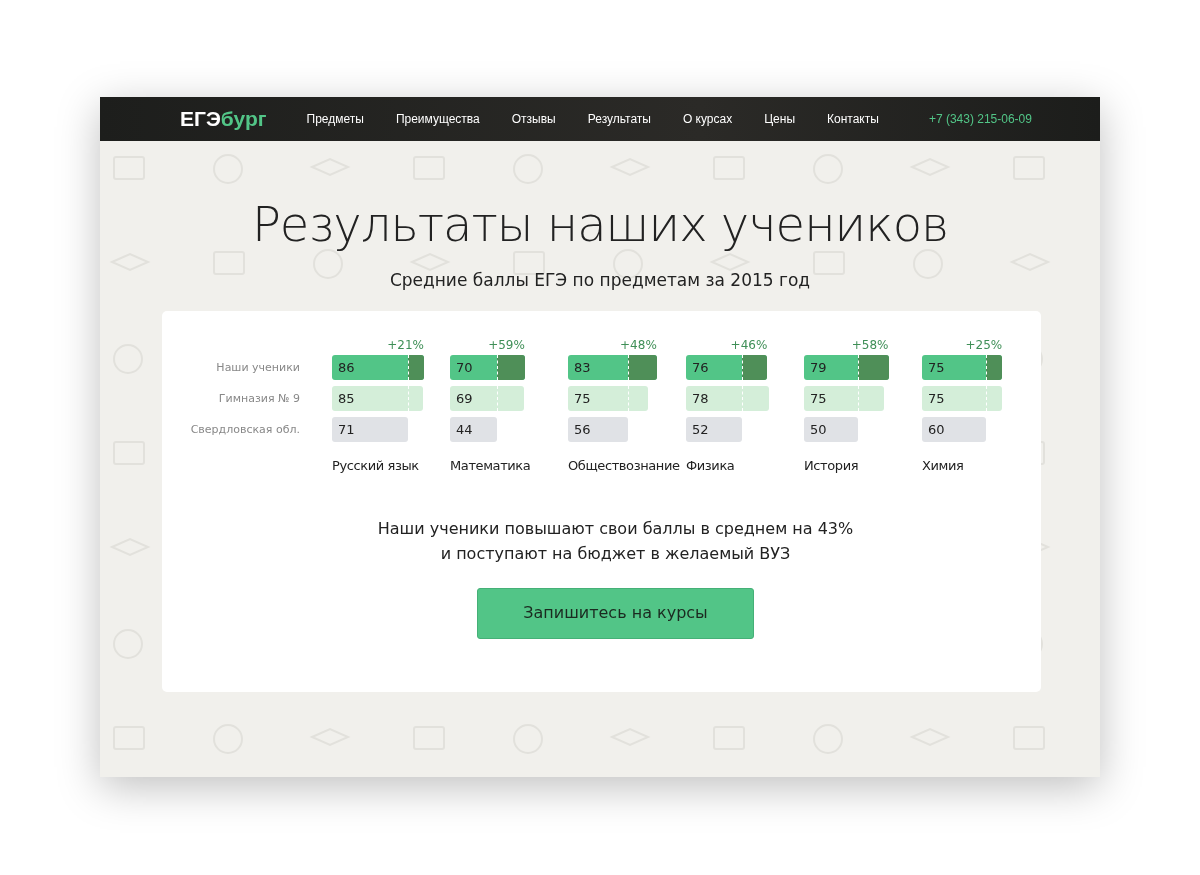 The width and height of the screenshot is (1200, 875). What do you see at coordinates (619, 119) in the screenshot?
I see `nav-link: Результаты` at bounding box center [619, 119].